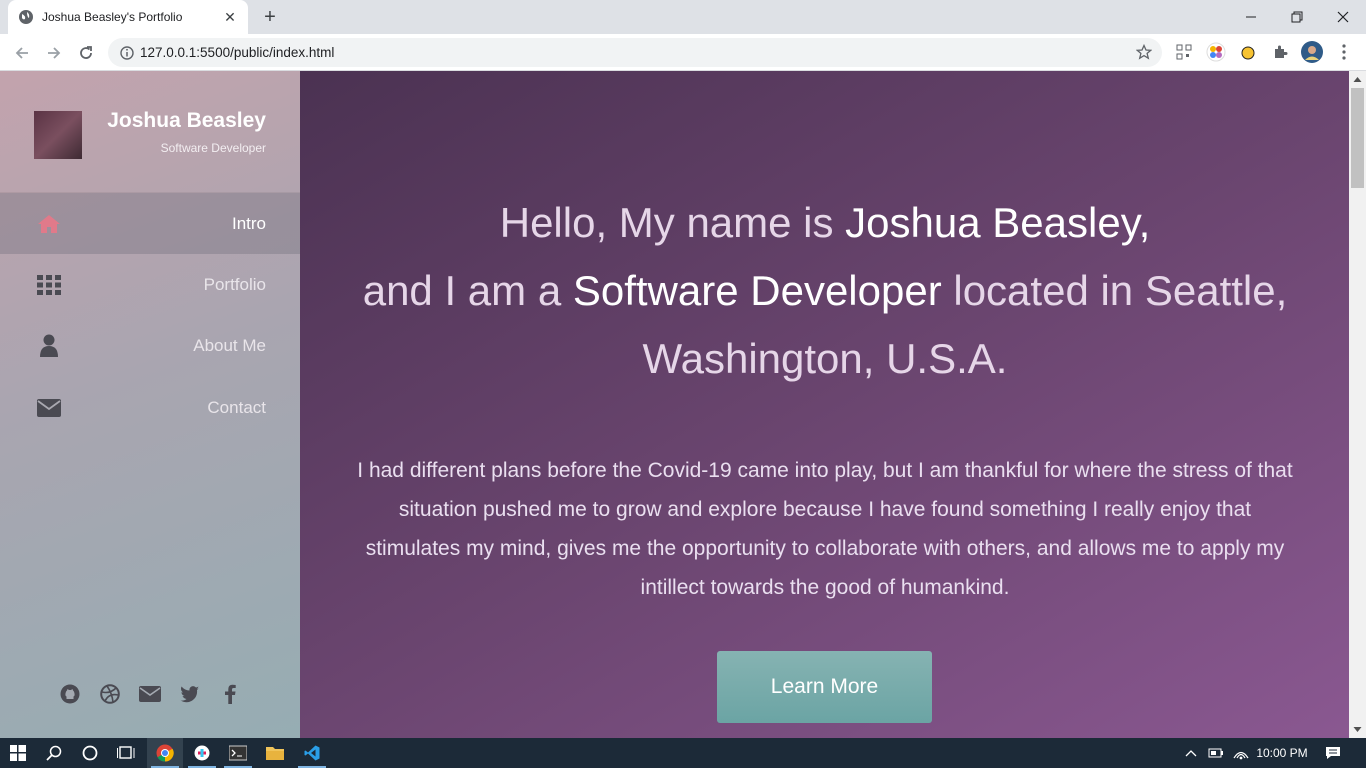 Image resolution: width=1366 pixels, height=768 pixels. I want to click on menu-button, so click(1344, 52).